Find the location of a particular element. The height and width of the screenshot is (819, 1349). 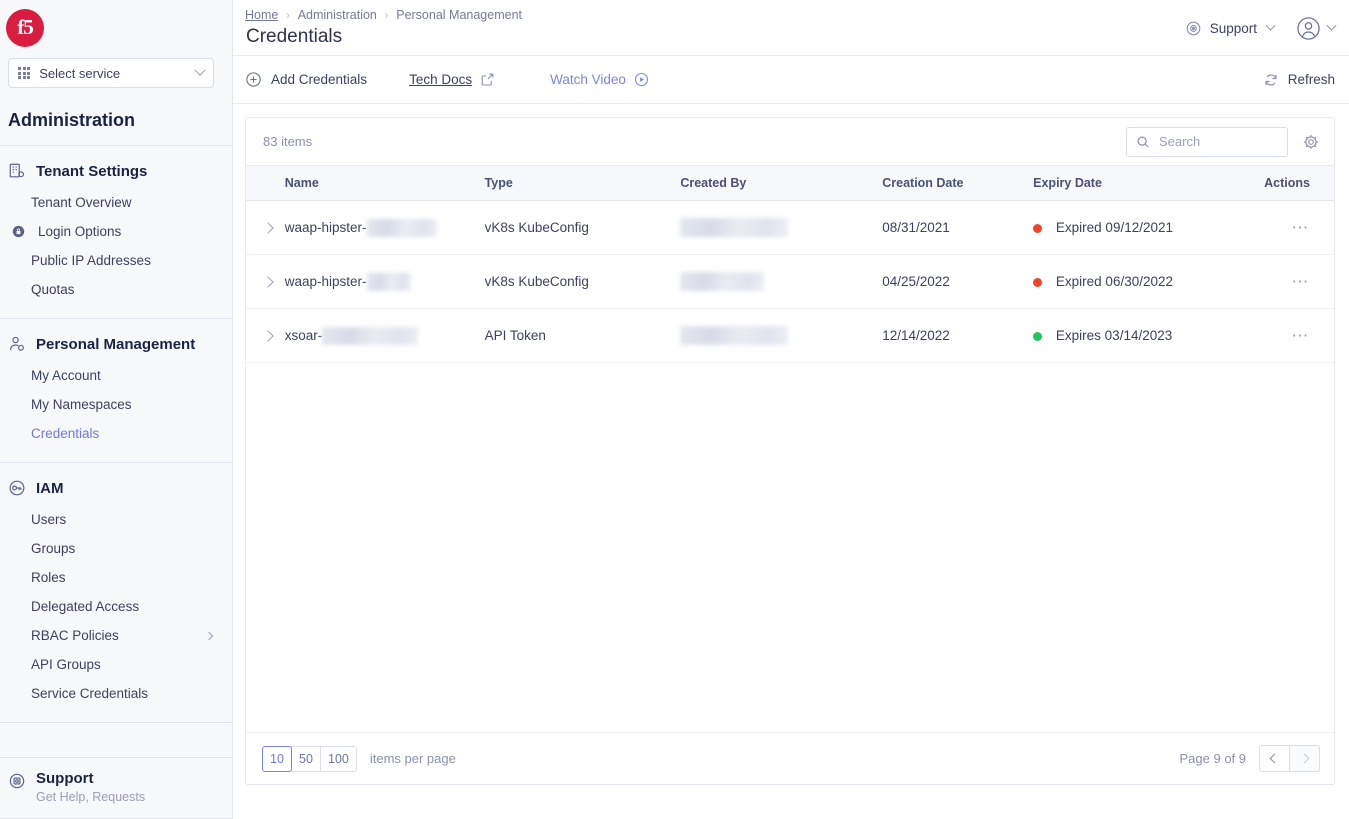

sidebar-item-label: Users is located at coordinates (49, 519).